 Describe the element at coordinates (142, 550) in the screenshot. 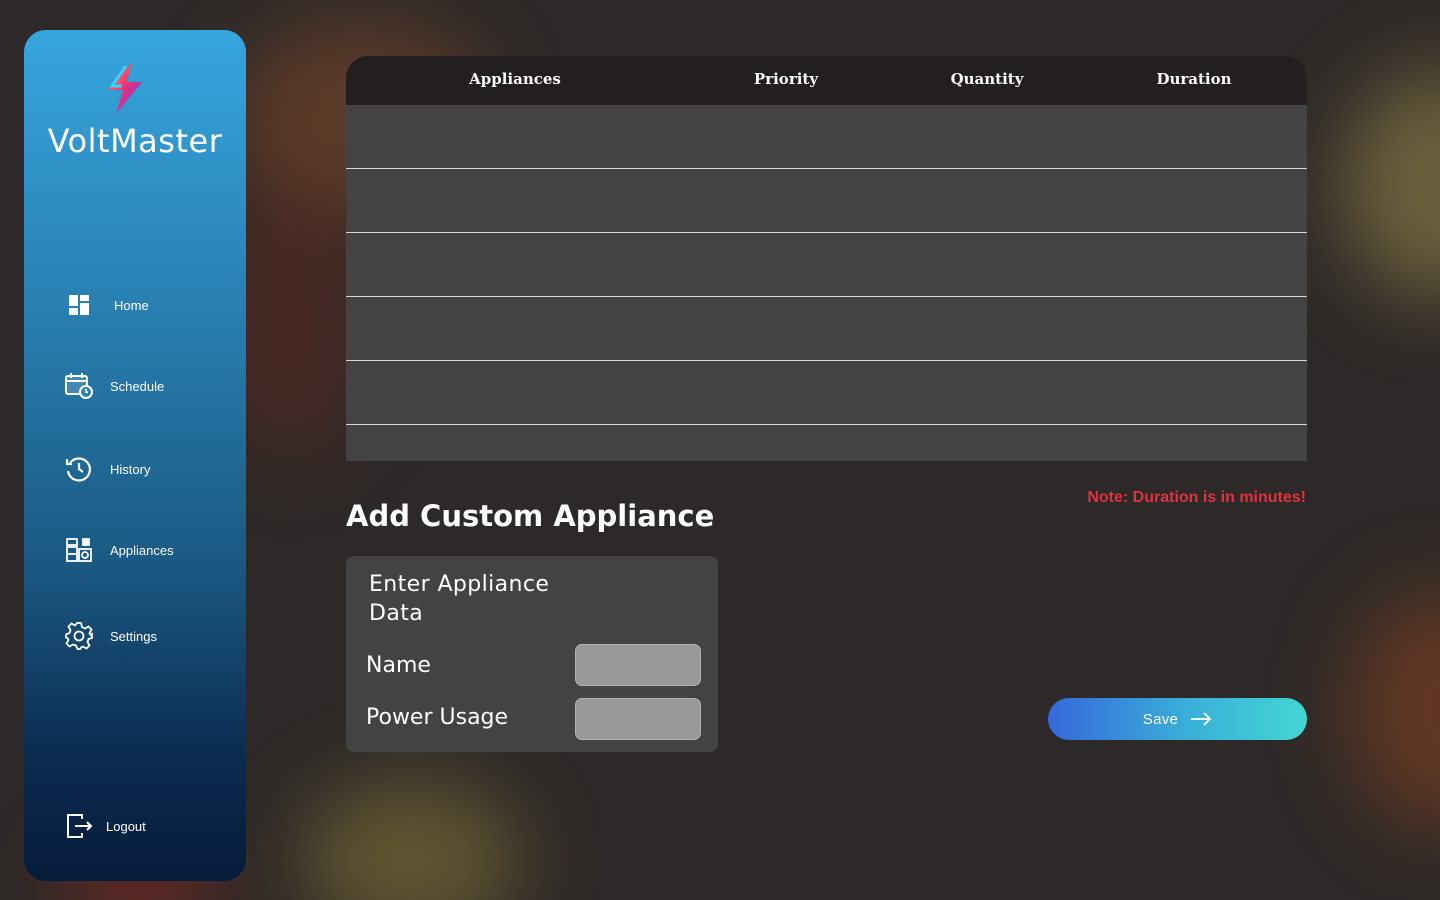

I see `sidebar-item-label: Appliances` at that location.